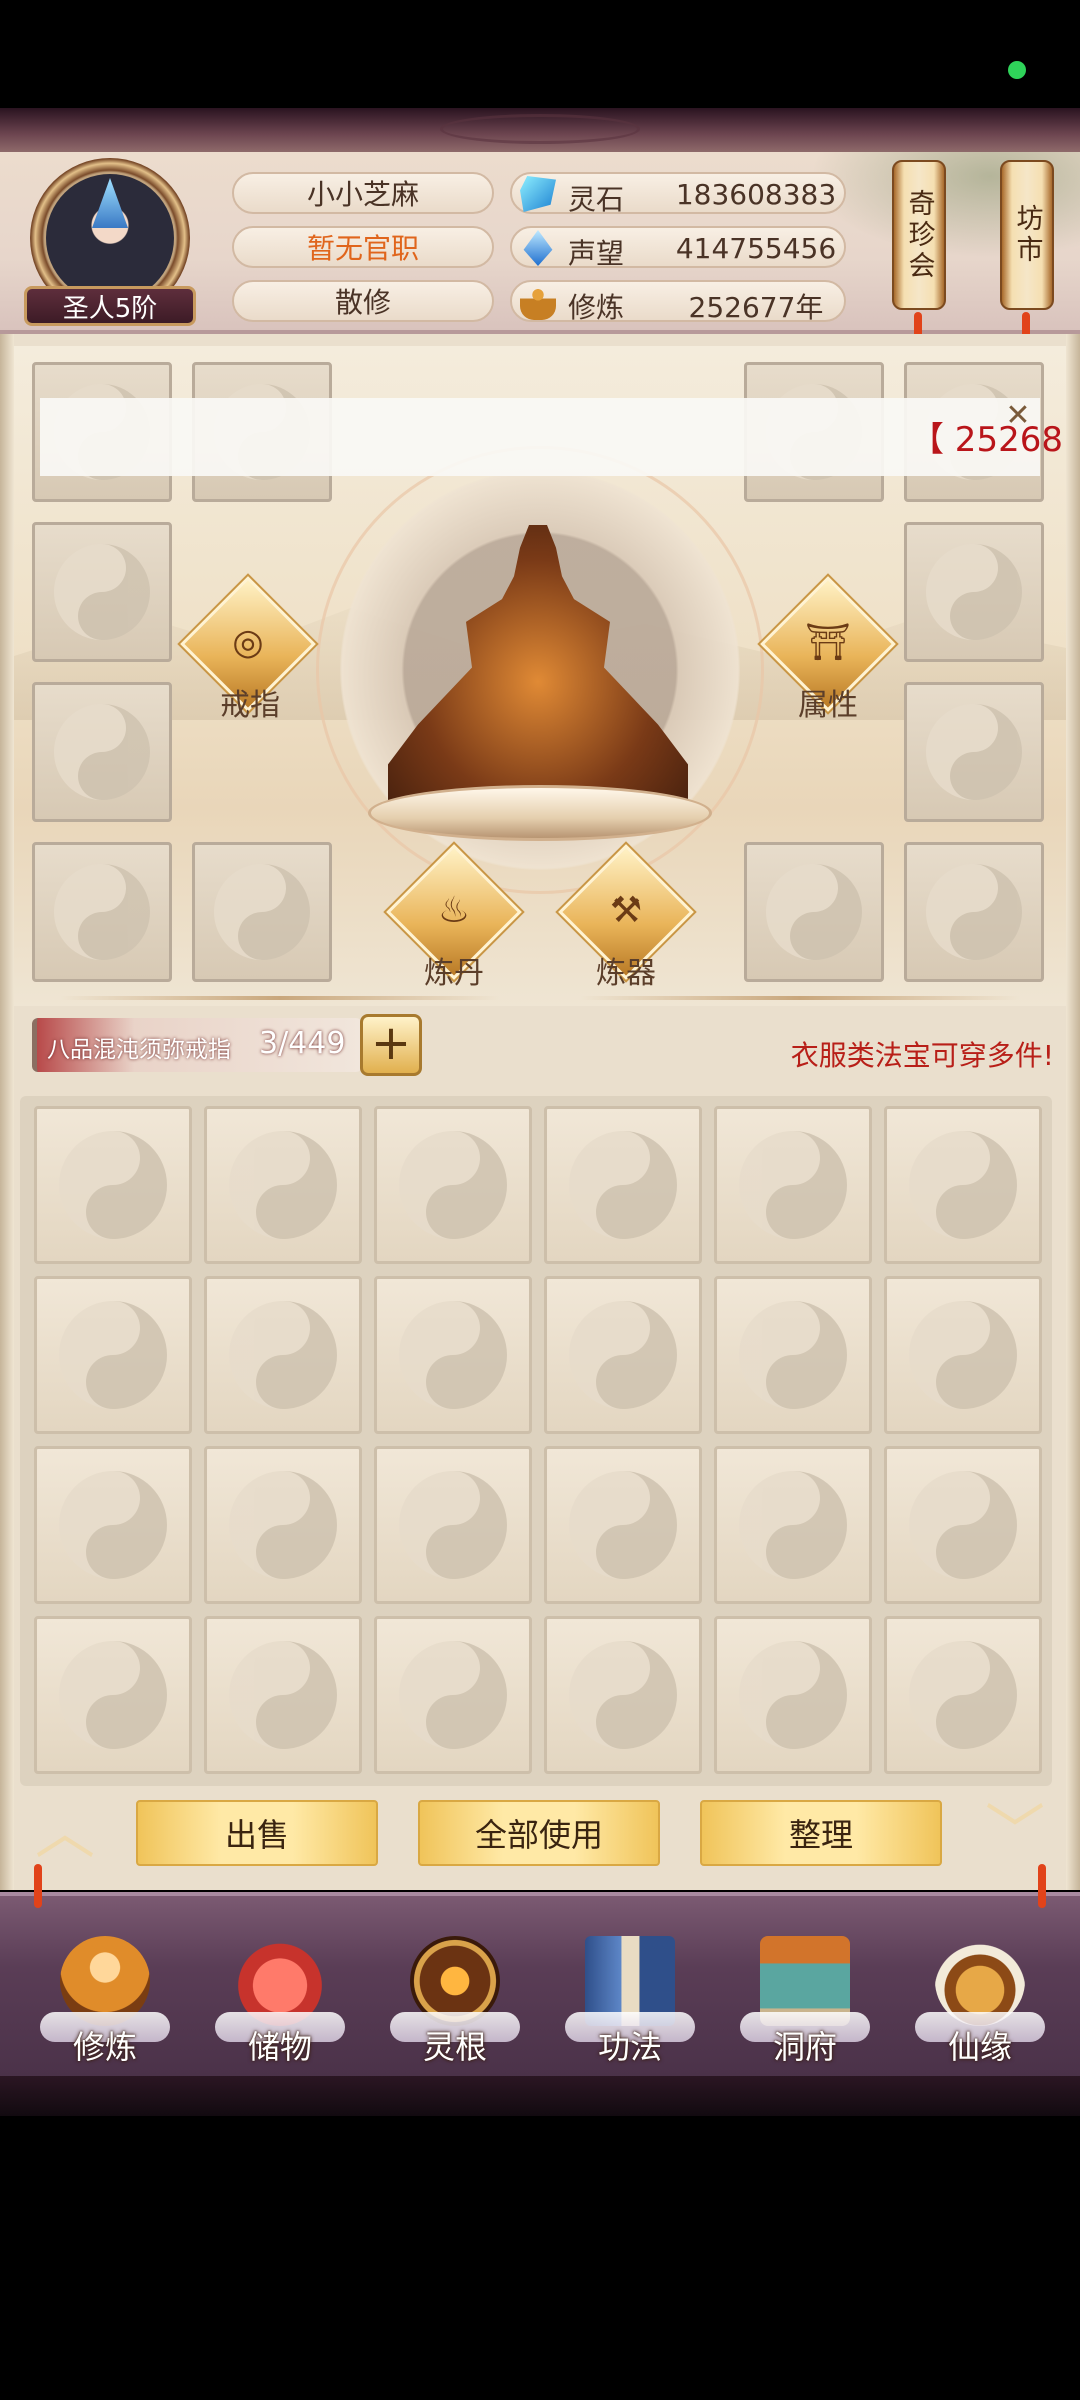 Image resolution: width=1080 pixels, height=2400 pixels. What do you see at coordinates (363, 247) in the screenshot?
I see `official-title: 暂无官职` at bounding box center [363, 247].